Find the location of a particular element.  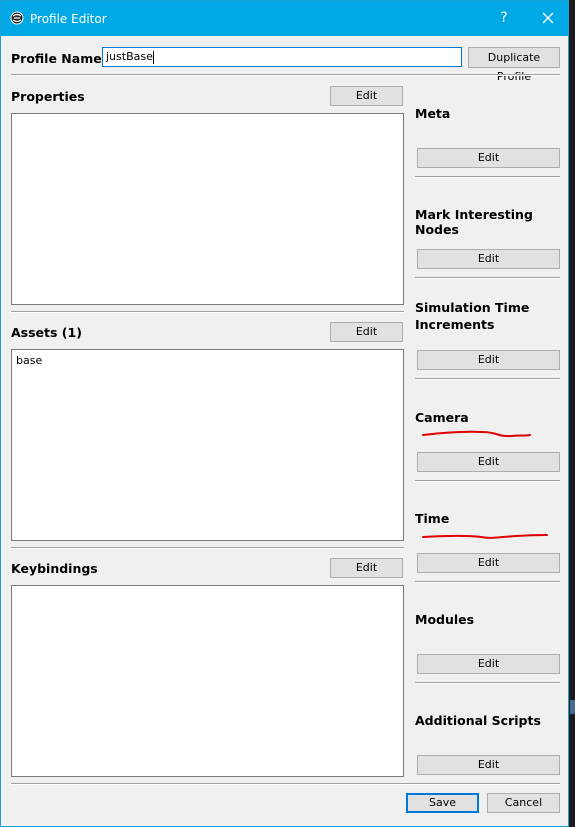

text-caret is located at coordinates (153, 57).